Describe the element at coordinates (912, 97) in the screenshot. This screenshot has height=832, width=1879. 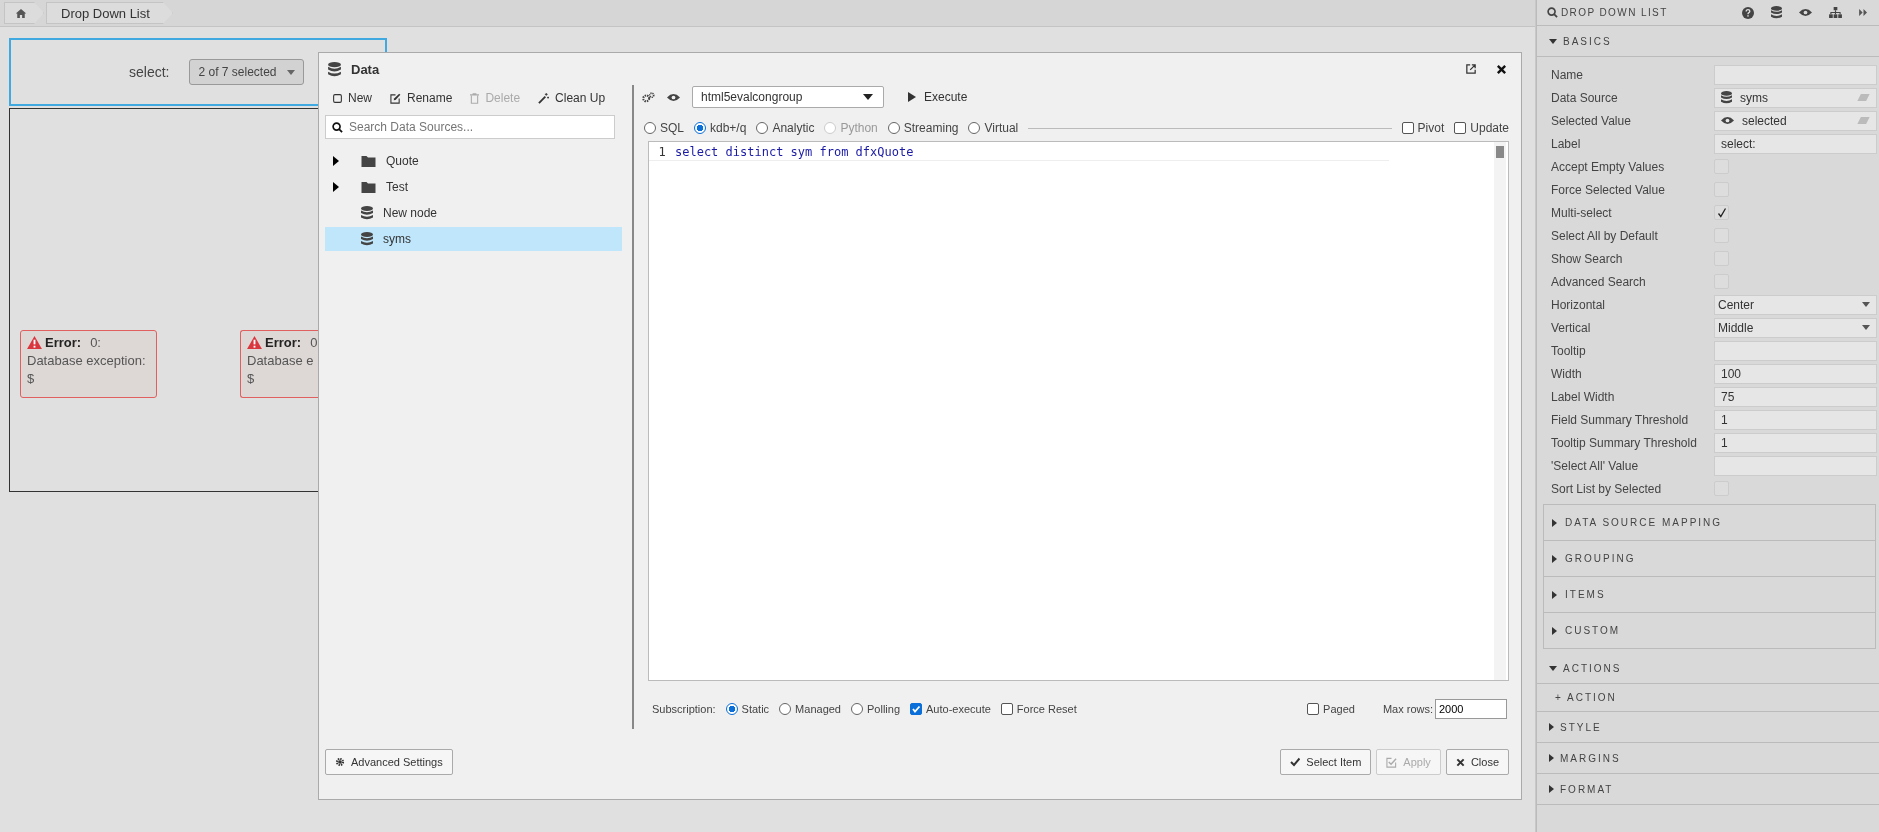
I see `play-icon` at that location.